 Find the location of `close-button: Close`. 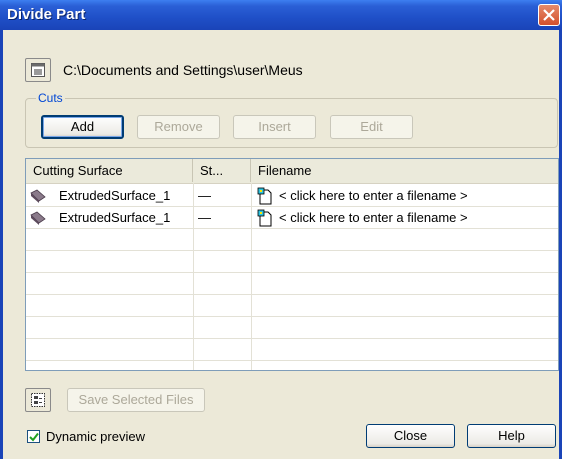

close-button: Close is located at coordinates (410, 436).